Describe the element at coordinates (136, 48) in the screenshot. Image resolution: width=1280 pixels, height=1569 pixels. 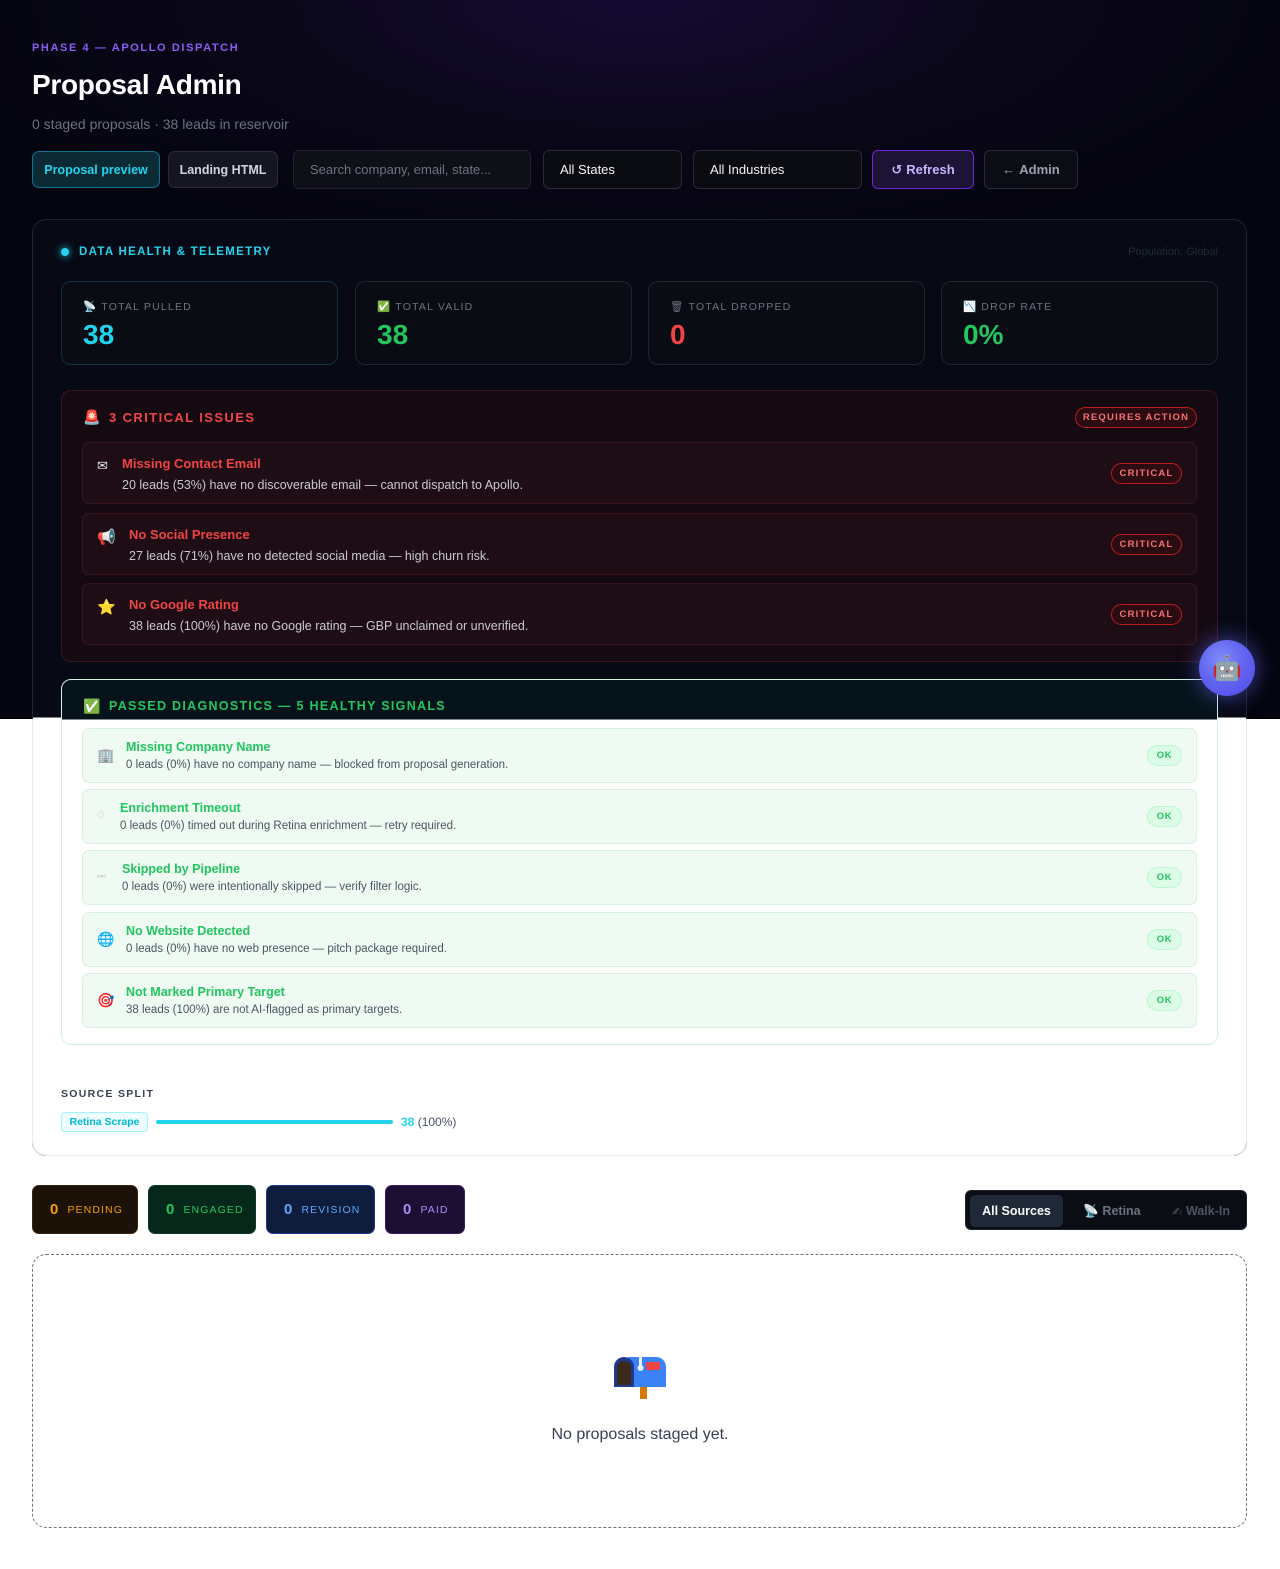
I see `phase-eyebrow: PHASE 4 — APOLLO DISPATCH` at that location.